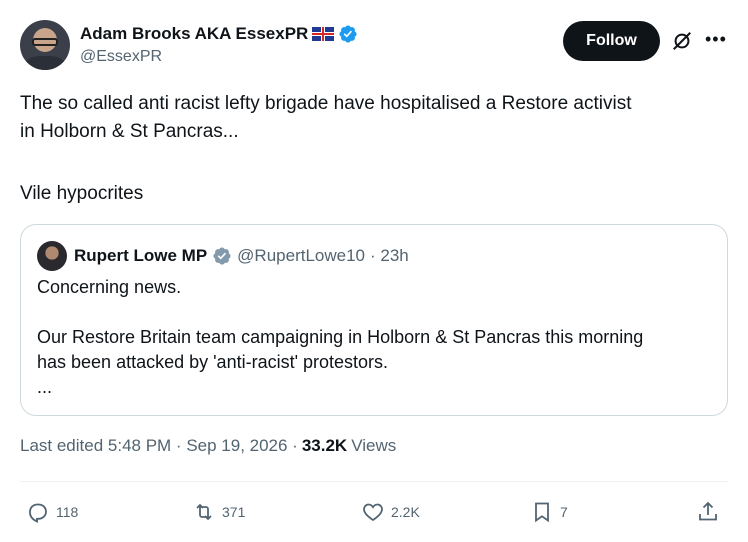  What do you see at coordinates (141, 255) in the screenshot?
I see `quoted-author-name: Rupert Lowe MP` at bounding box center [141, 255].